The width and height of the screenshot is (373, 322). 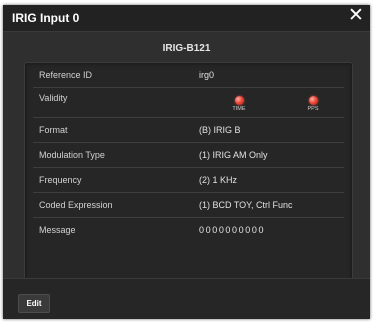 What do you see at coordinates (57, 230) in the screenshot?
I see `row-label: Message` at bounding box center [57, 230].